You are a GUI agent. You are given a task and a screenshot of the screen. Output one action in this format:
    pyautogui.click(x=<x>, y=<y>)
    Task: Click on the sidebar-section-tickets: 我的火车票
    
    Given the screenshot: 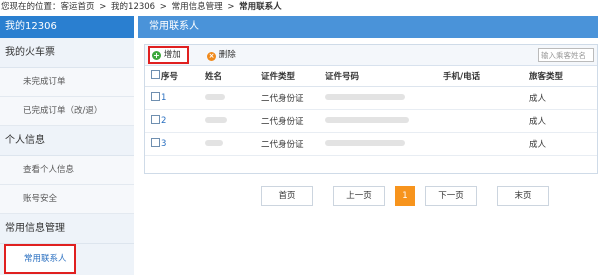 What is the action you would take?
    pyautogui.click(x=67, y=53)
    